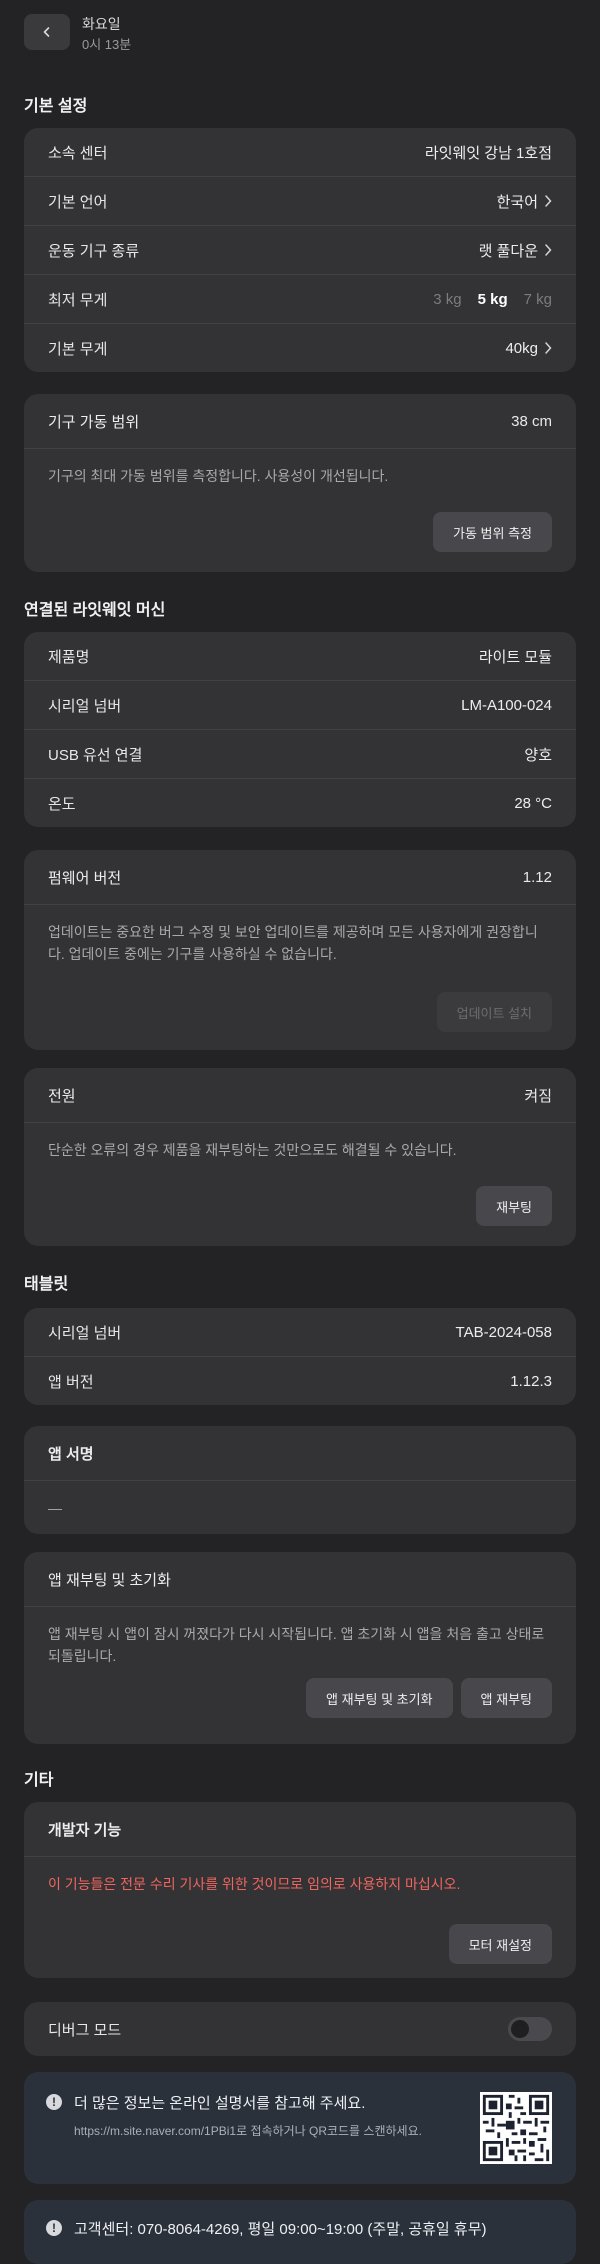 This screenshot has height=2264, width=600. Describe the element at coordinates (516, 2128) in the screenshot. I see `qr-code-icon` at that location.